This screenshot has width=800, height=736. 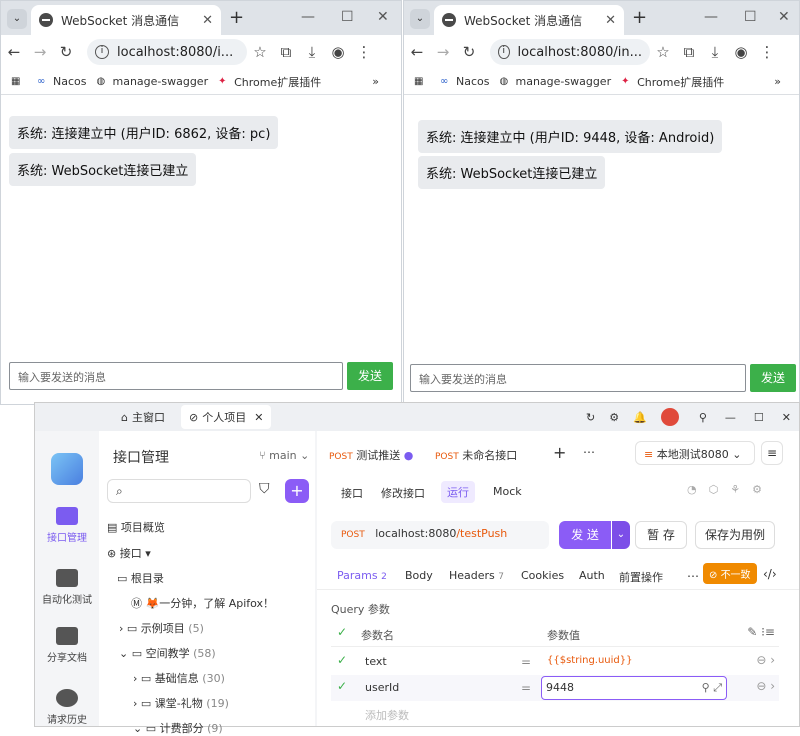 What do you see at coordinates (136, 527) in the screenshot?
I see `project-overview: ▤ 项目概览` at bounding box center [136, 527].